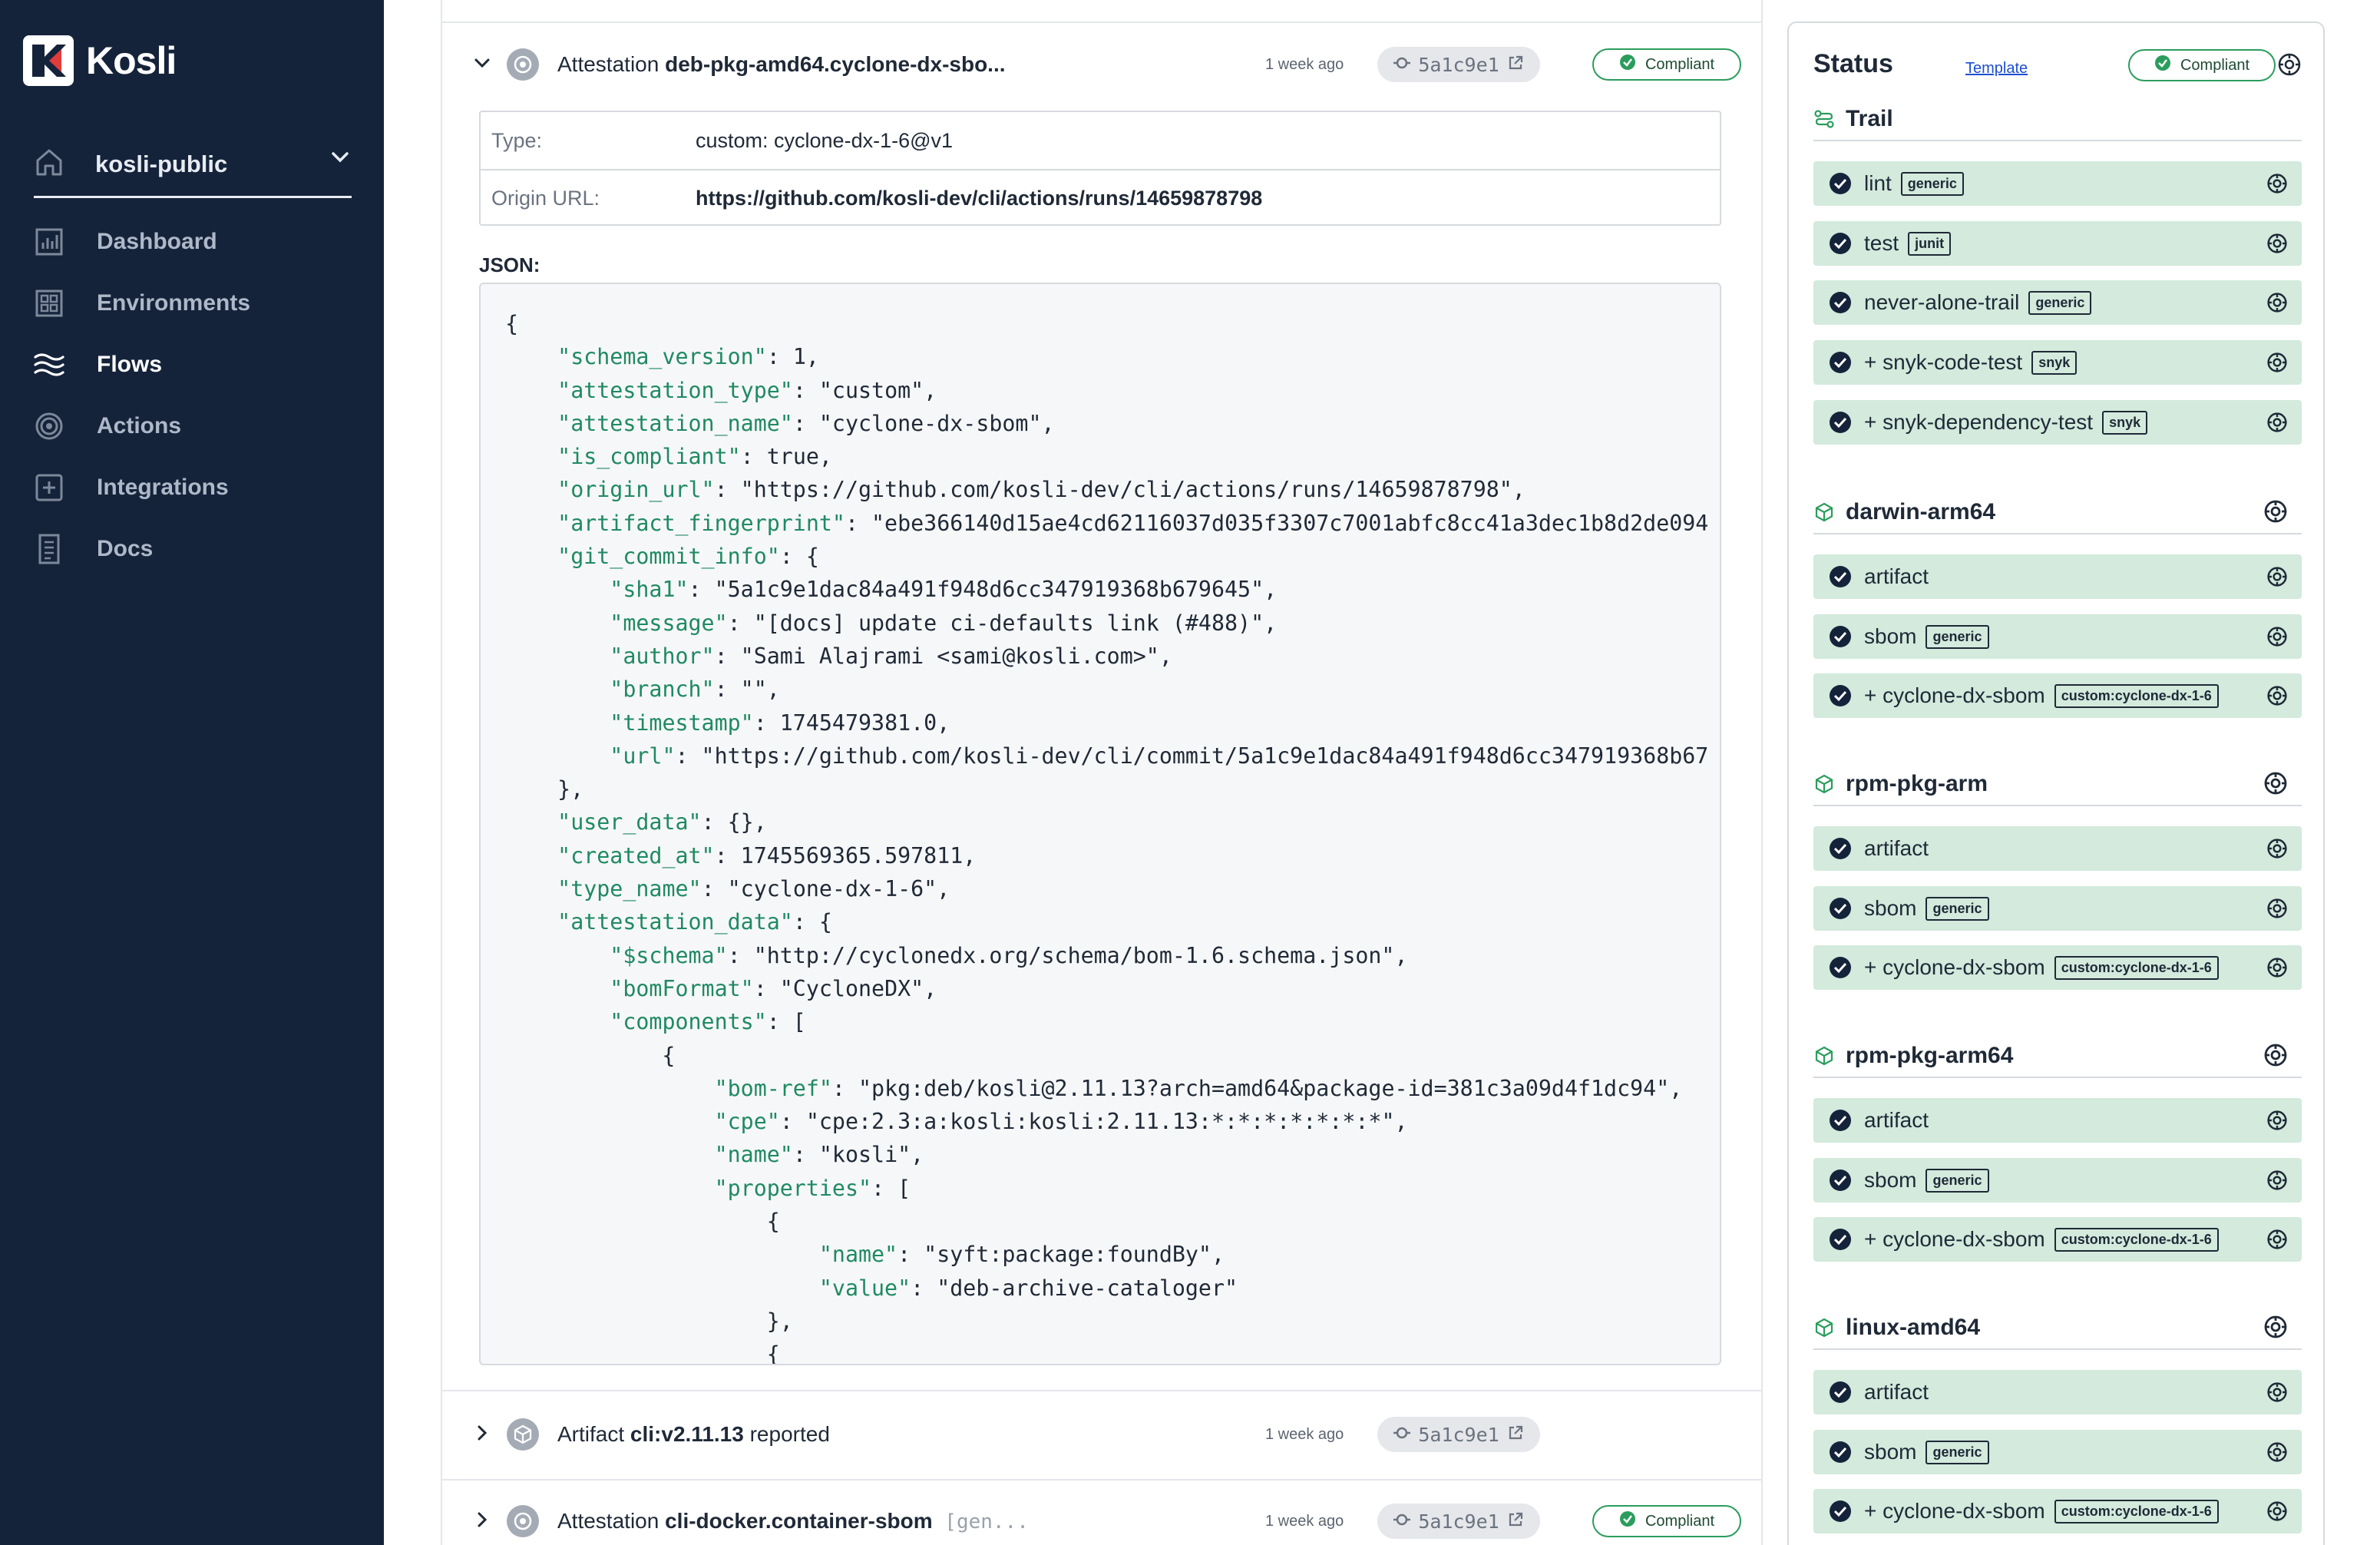 This screenshot has height=1545, width=2380. What do you see at coordinates (193, 165) in the screenshot?
I see `org-selector: kosli-public` at bounding box center [193, 165].